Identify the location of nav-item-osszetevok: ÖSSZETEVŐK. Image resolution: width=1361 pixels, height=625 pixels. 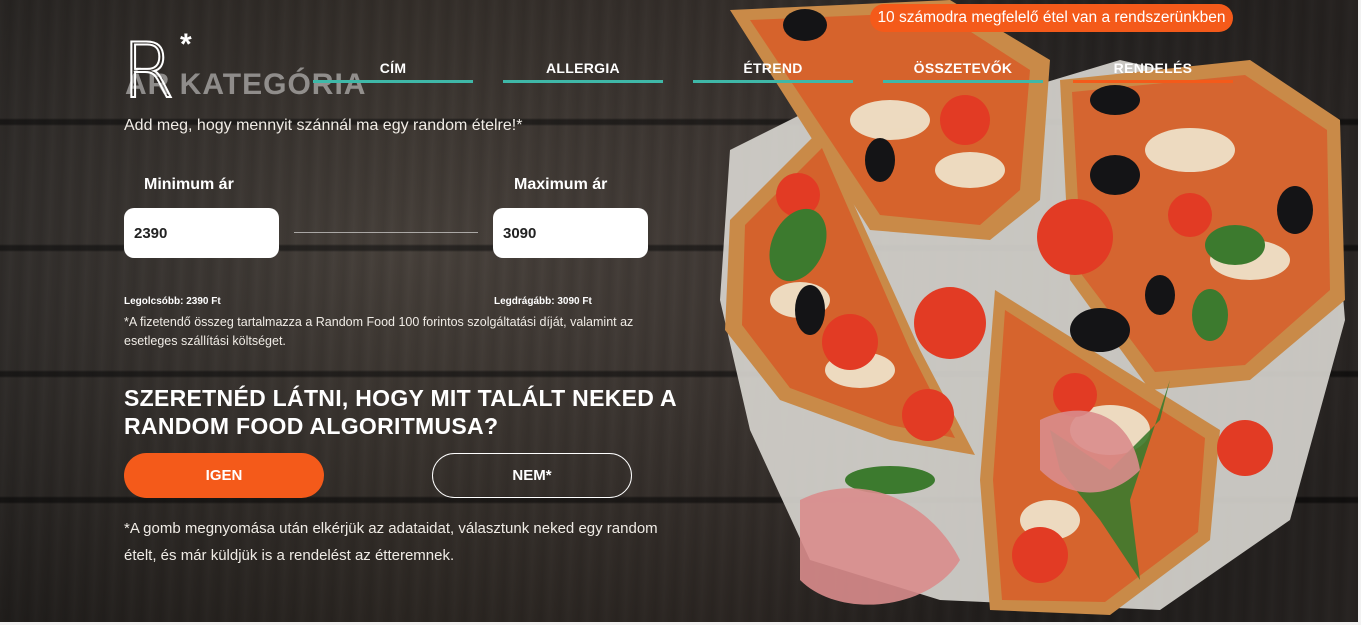
(963, 72).